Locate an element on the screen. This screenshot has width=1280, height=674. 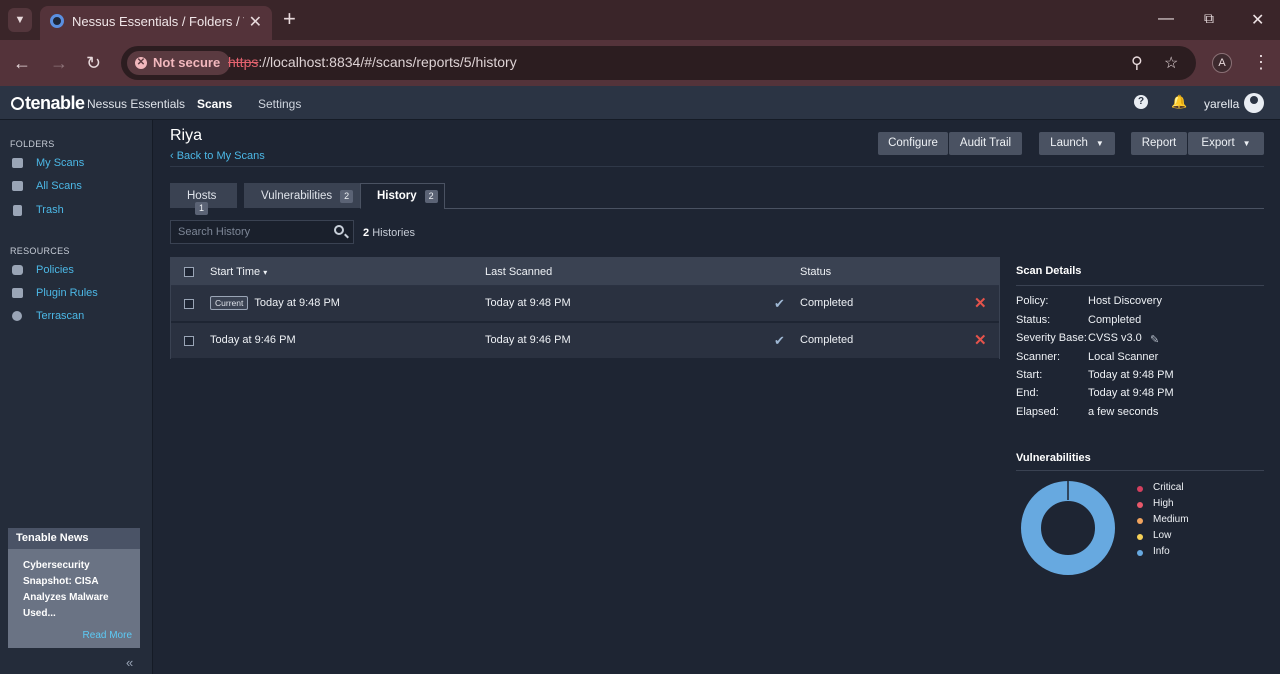
news-heading: Tenable News is located at coordinates (74, 538).